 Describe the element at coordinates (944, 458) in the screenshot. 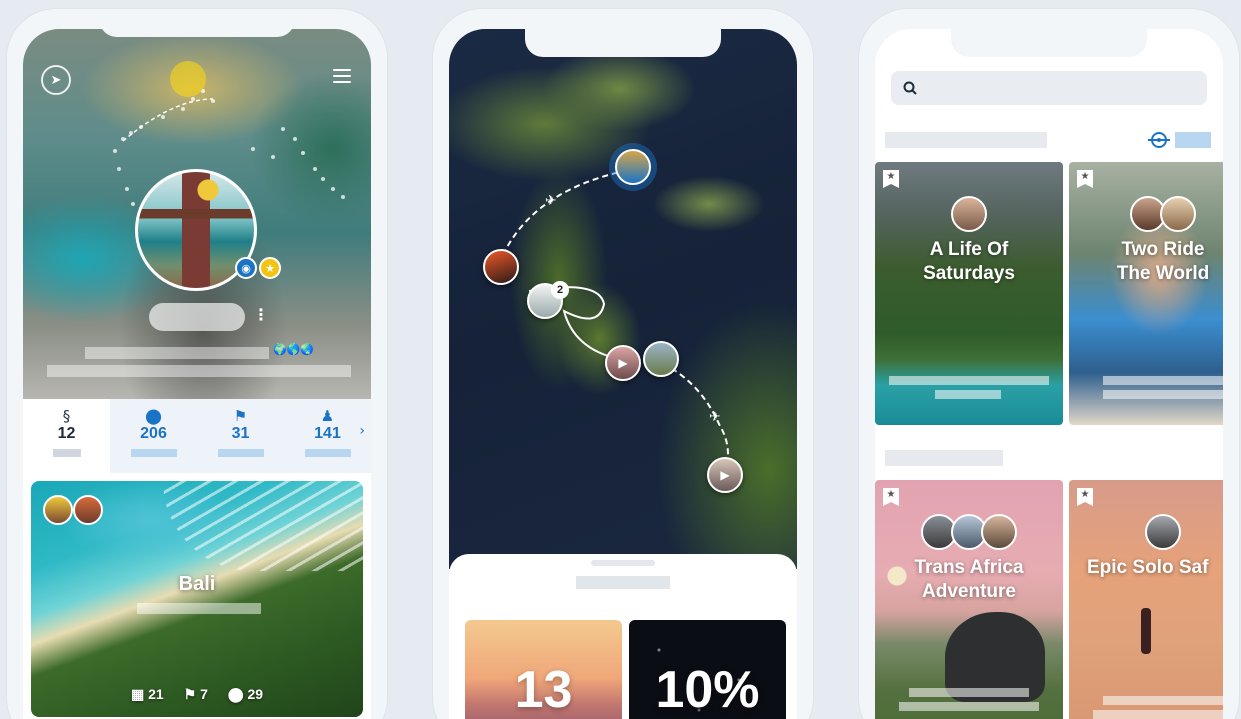

I see `section-title-placeholder` at that location.